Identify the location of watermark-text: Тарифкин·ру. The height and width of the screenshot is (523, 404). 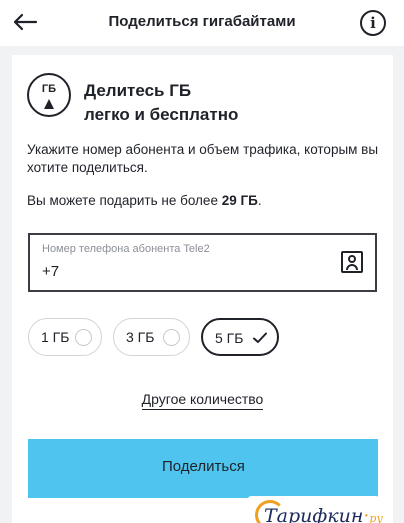
(323, 514).